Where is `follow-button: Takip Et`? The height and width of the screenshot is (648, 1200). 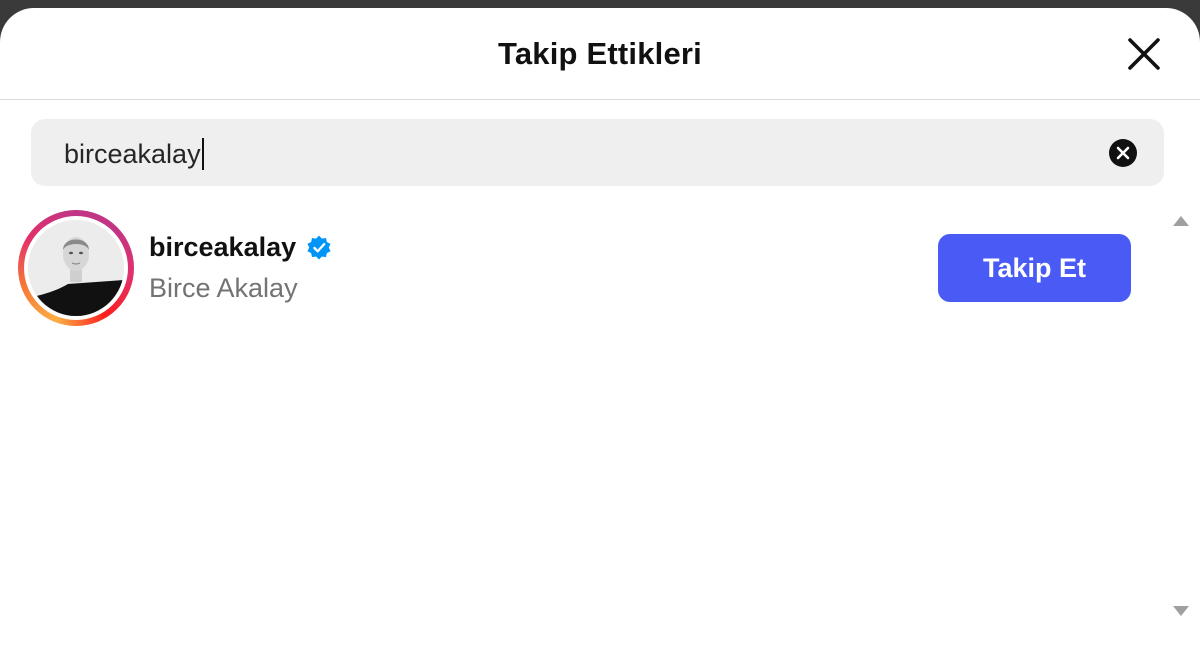
follow-button: Takip Et is located at coordinates (1034, 268).